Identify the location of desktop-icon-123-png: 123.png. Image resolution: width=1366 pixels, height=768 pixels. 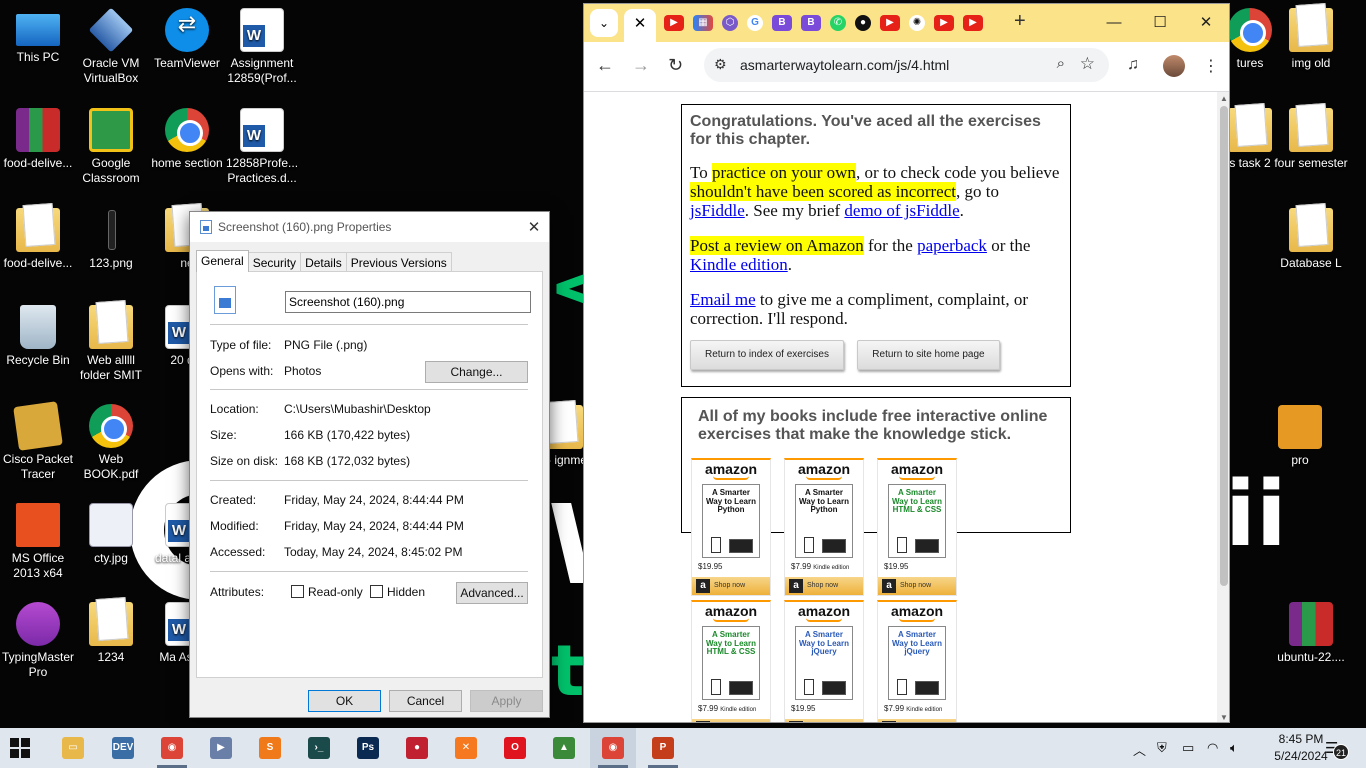
(111, 239).